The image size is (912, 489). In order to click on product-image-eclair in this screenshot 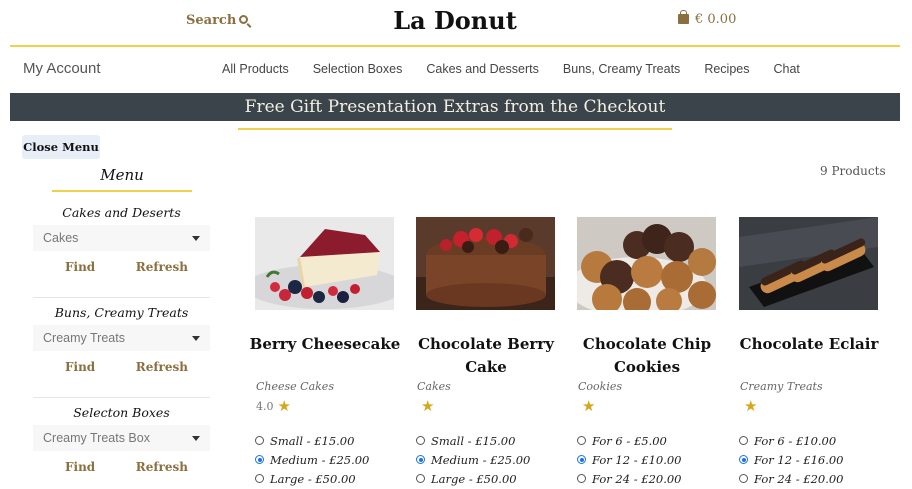, I will do `click(808, 263)`.